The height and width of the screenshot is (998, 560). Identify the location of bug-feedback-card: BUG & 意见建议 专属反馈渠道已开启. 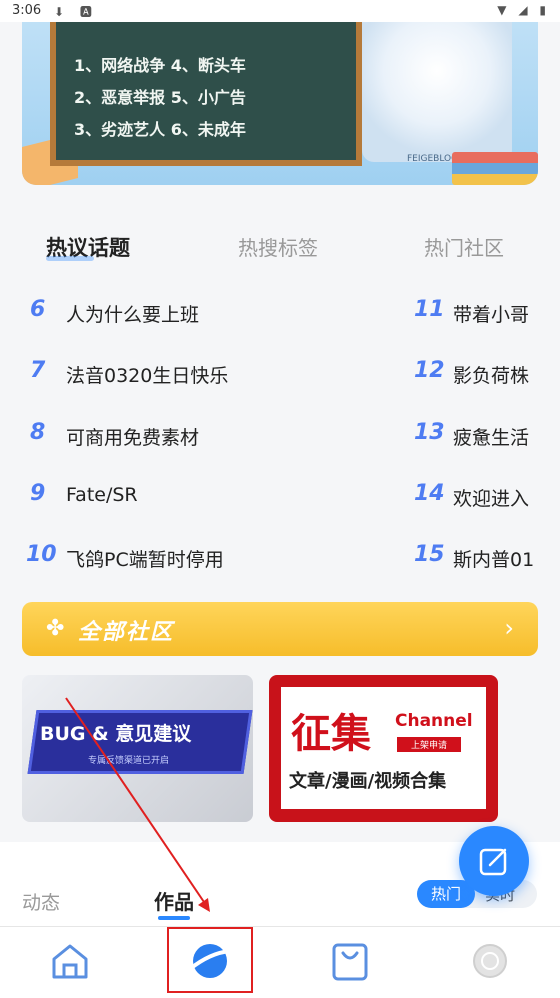
(137, 748).